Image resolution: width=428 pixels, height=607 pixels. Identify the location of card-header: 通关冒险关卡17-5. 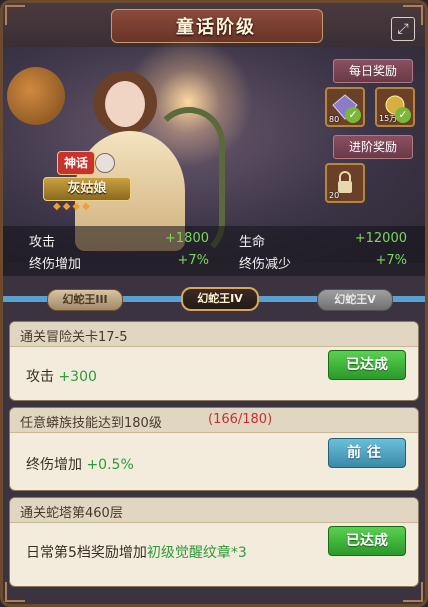
(214, 334).